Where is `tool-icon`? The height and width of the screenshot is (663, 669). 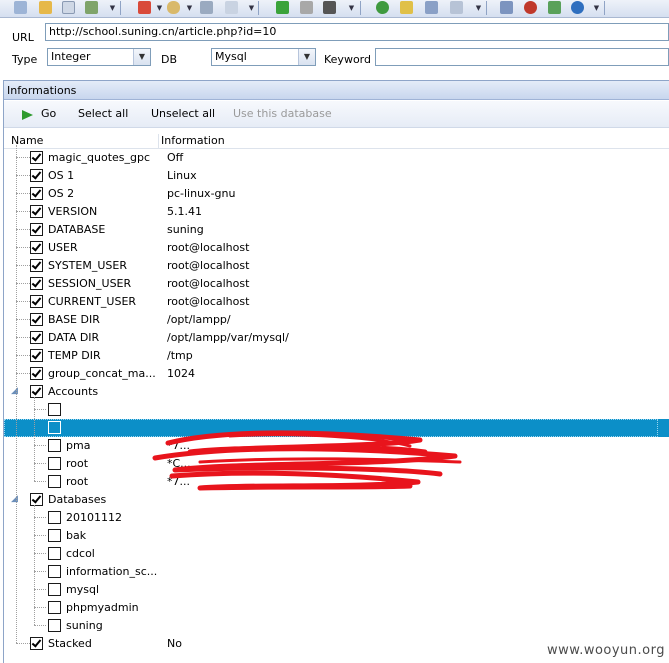
tool-icon is located at coordinates (206, 7).